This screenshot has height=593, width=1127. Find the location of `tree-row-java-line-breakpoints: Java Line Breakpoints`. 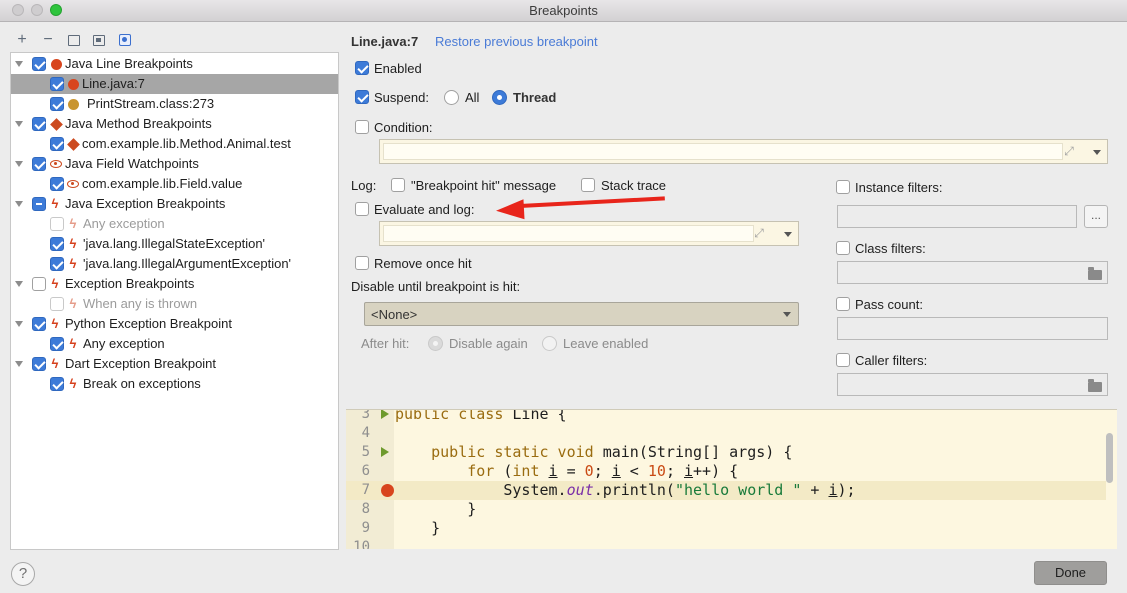

tree-row-java-line-breakpoints: Java Line Breakpoints is located at coordinates (174, 64).